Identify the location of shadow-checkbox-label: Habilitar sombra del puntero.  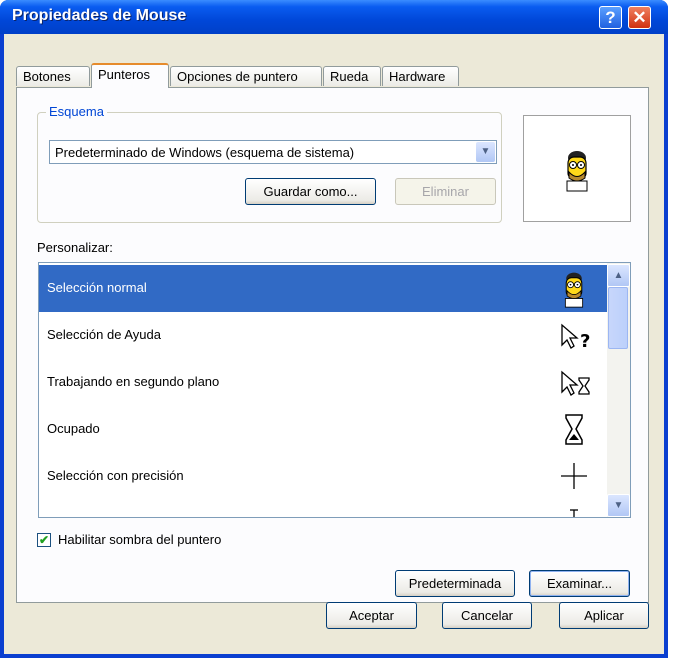
(140, 539).